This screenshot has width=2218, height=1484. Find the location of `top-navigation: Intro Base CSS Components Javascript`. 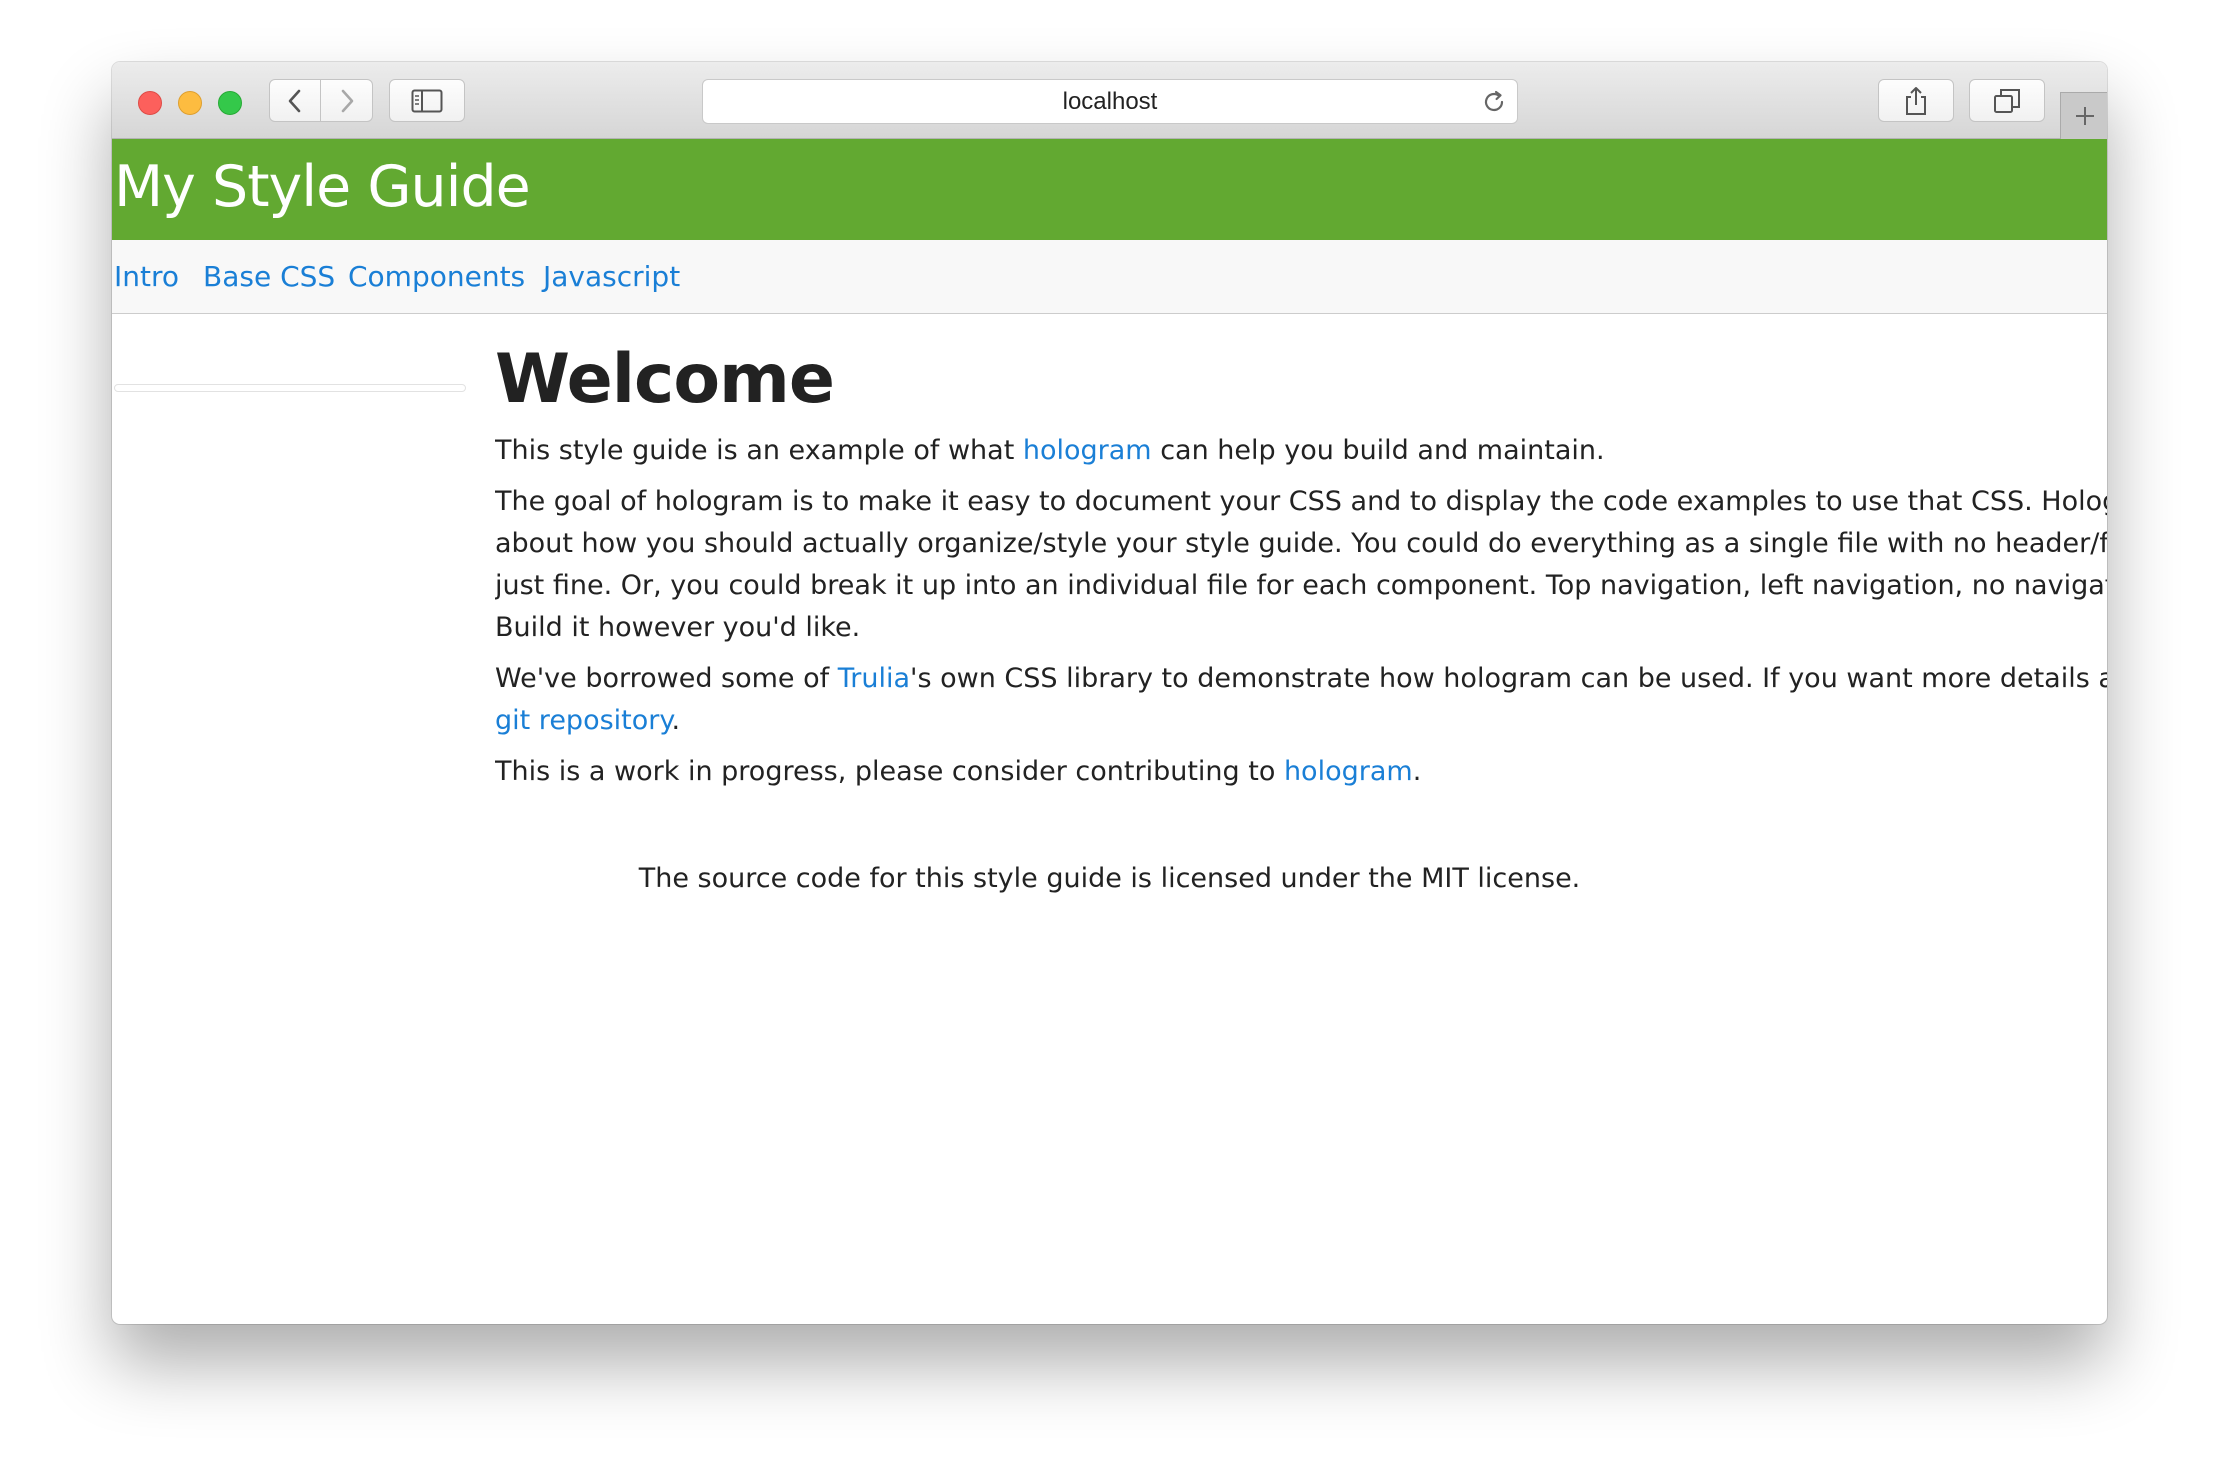

top-navigation: Intro Base CSS Components Javascript is located at coordinates (1109, 277).